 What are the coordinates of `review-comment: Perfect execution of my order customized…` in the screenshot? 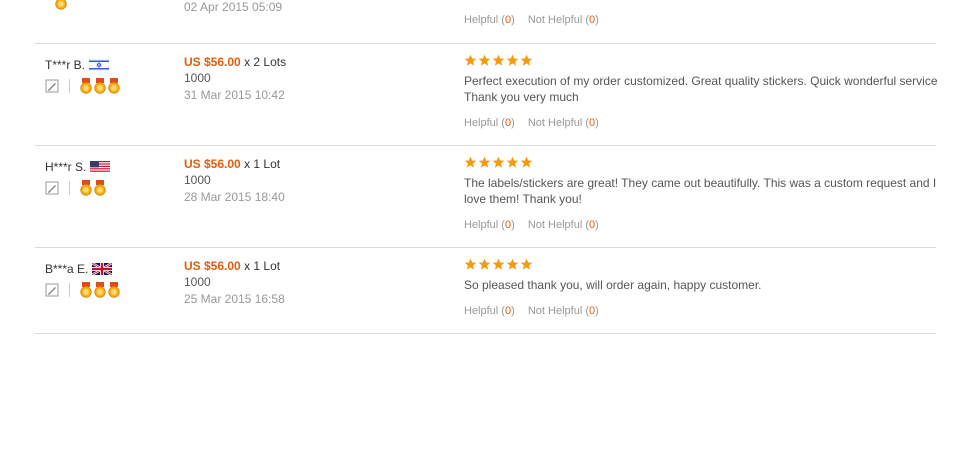 It's located at (701, 89).